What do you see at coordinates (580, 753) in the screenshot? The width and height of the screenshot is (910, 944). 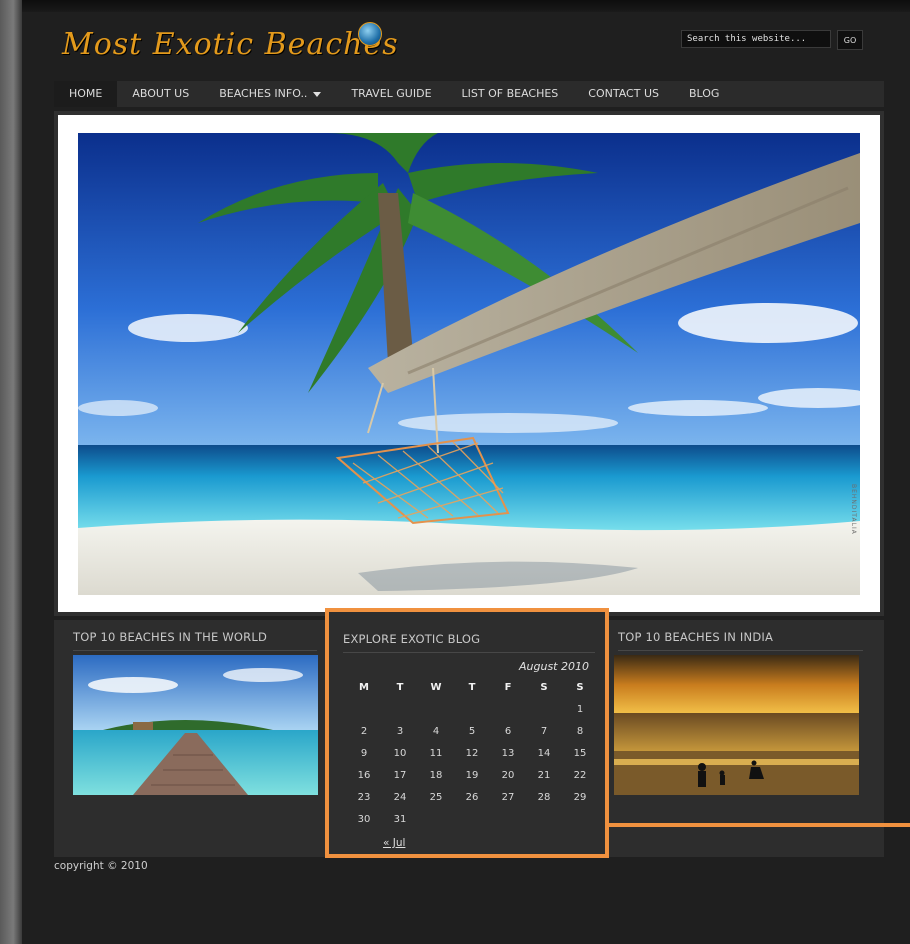 I see `calendar-day: 15` at bounding box center [580, 753].